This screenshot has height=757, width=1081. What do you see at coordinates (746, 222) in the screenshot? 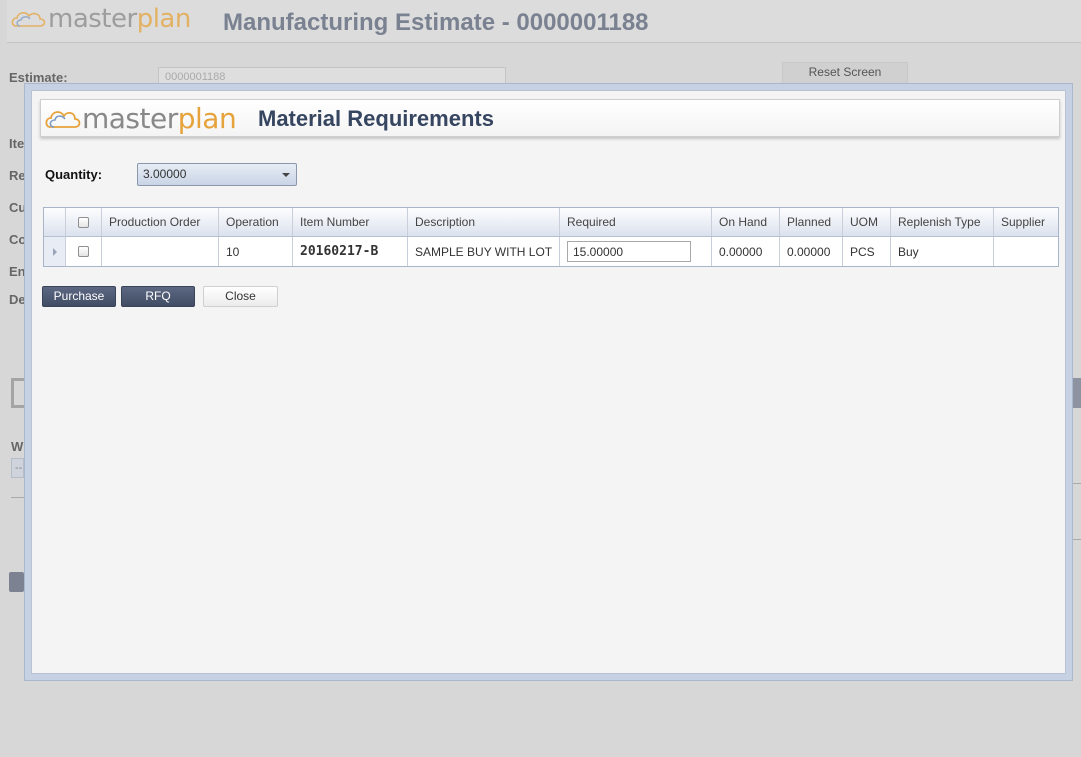
I see `col-on-hand: On Hand` at bounding box center [746, 222].